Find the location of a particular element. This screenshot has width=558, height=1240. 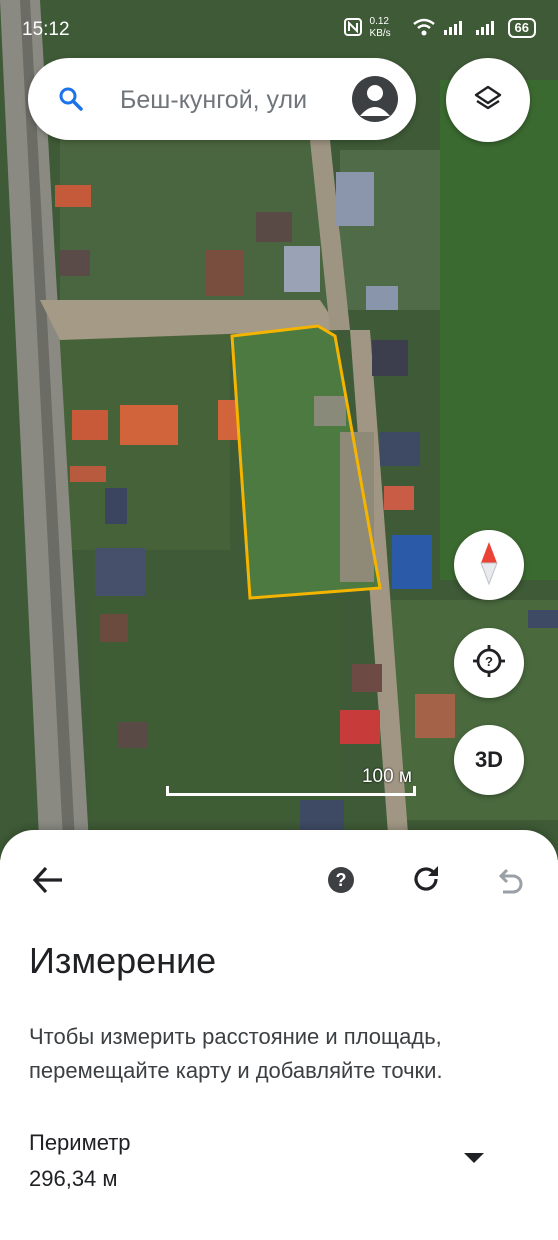

help-icon: ? is located at coordinates (341, 880).